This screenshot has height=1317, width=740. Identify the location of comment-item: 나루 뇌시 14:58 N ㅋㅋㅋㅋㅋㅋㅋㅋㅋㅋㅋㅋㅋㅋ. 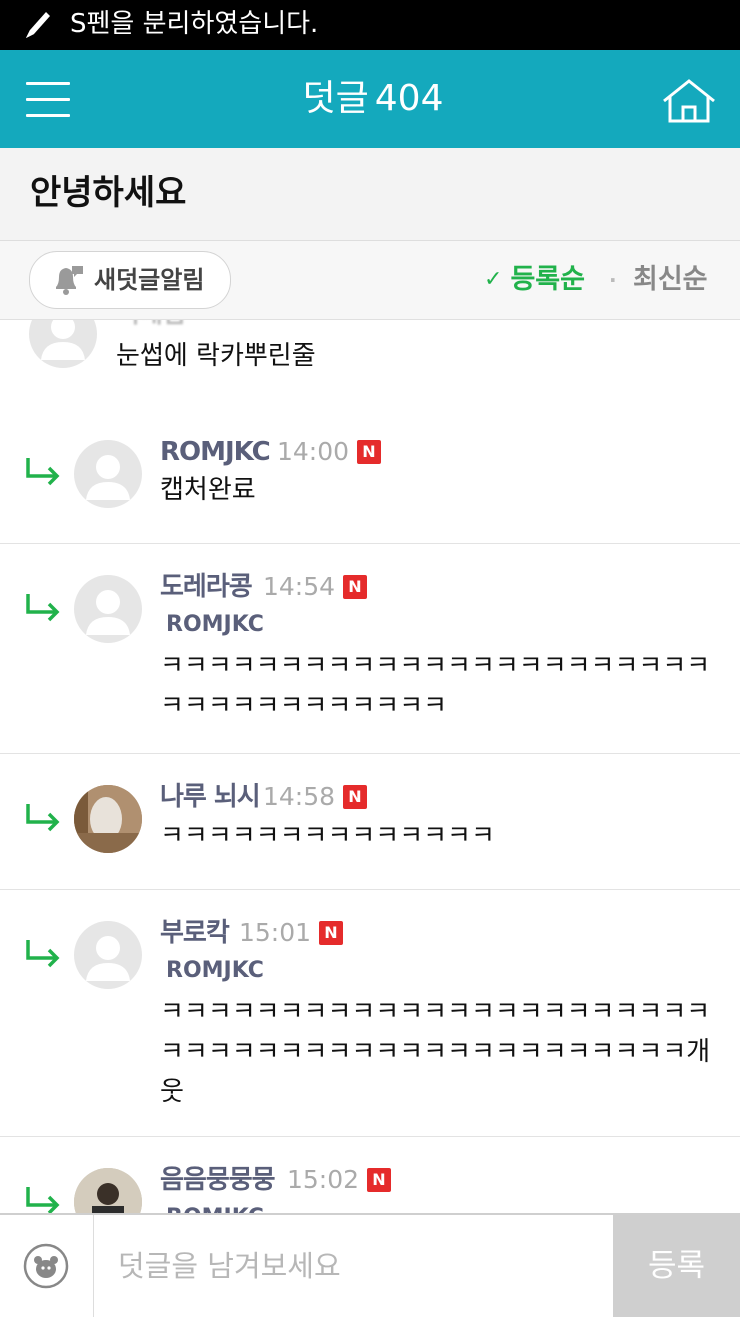
(370, 822).